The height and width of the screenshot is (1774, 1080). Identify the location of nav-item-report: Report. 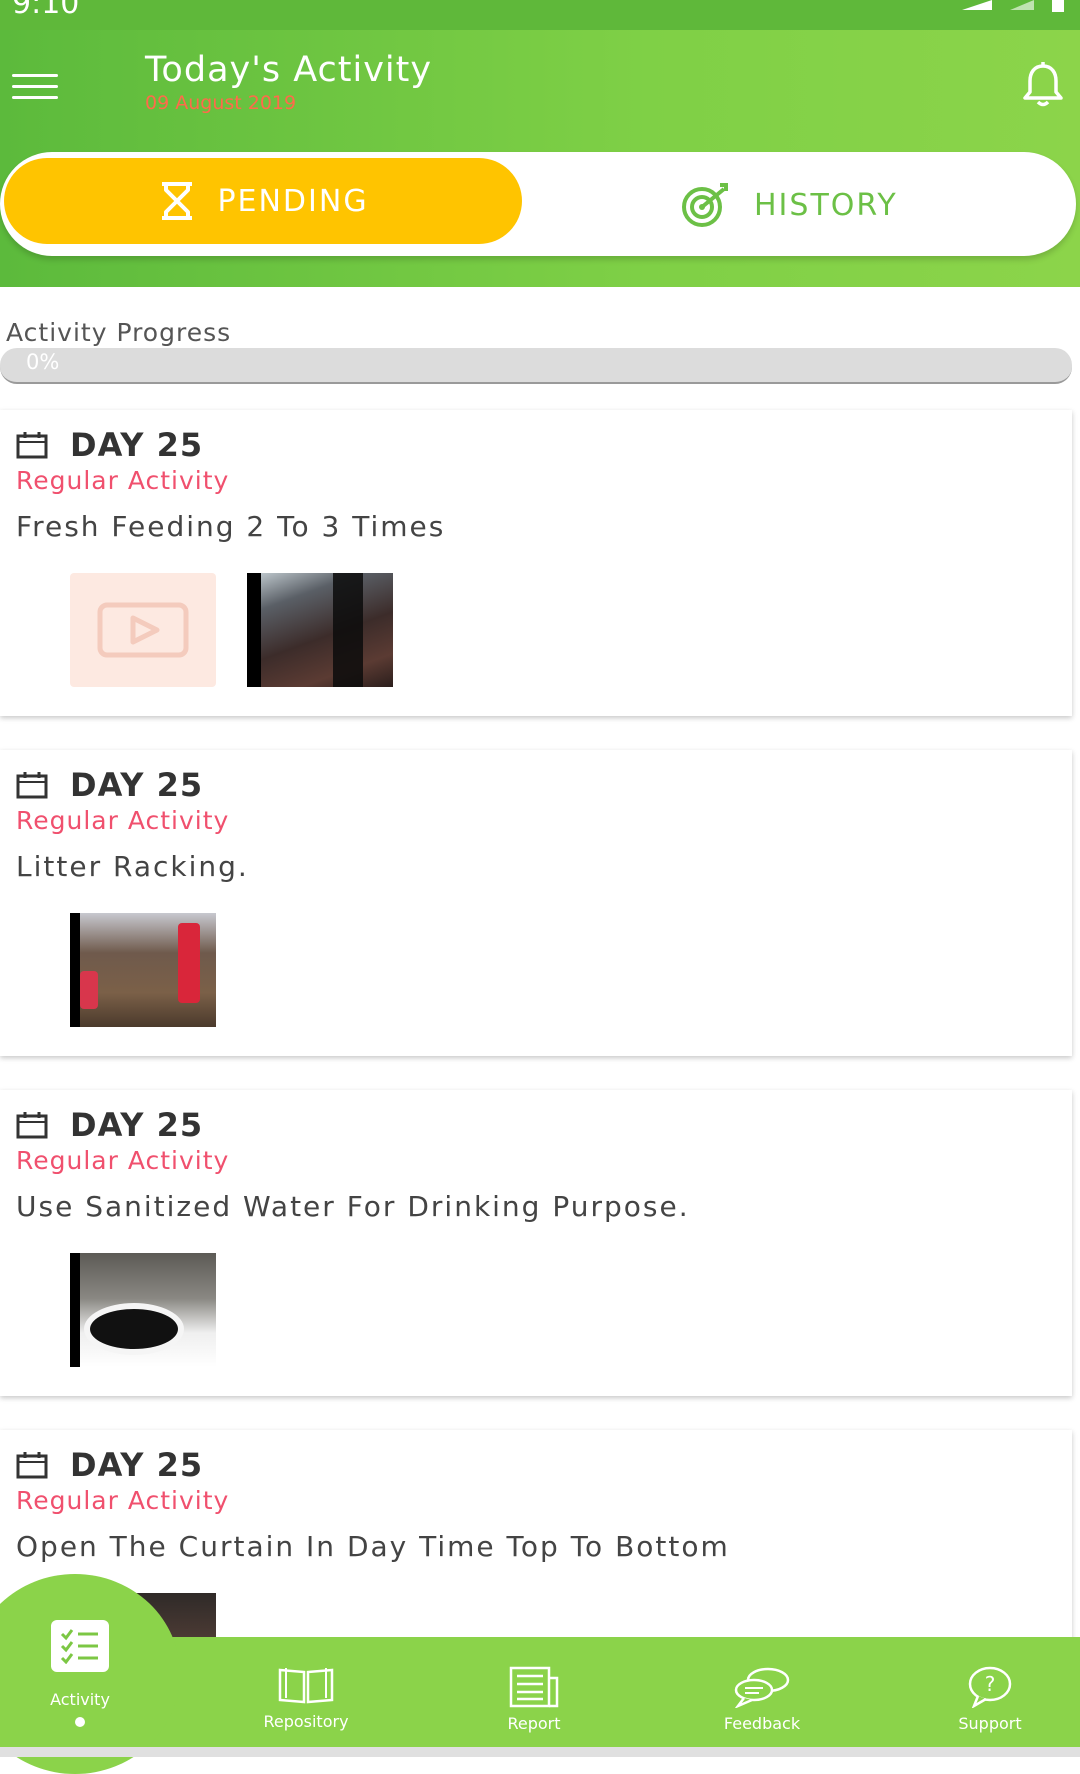
(534, 1699).